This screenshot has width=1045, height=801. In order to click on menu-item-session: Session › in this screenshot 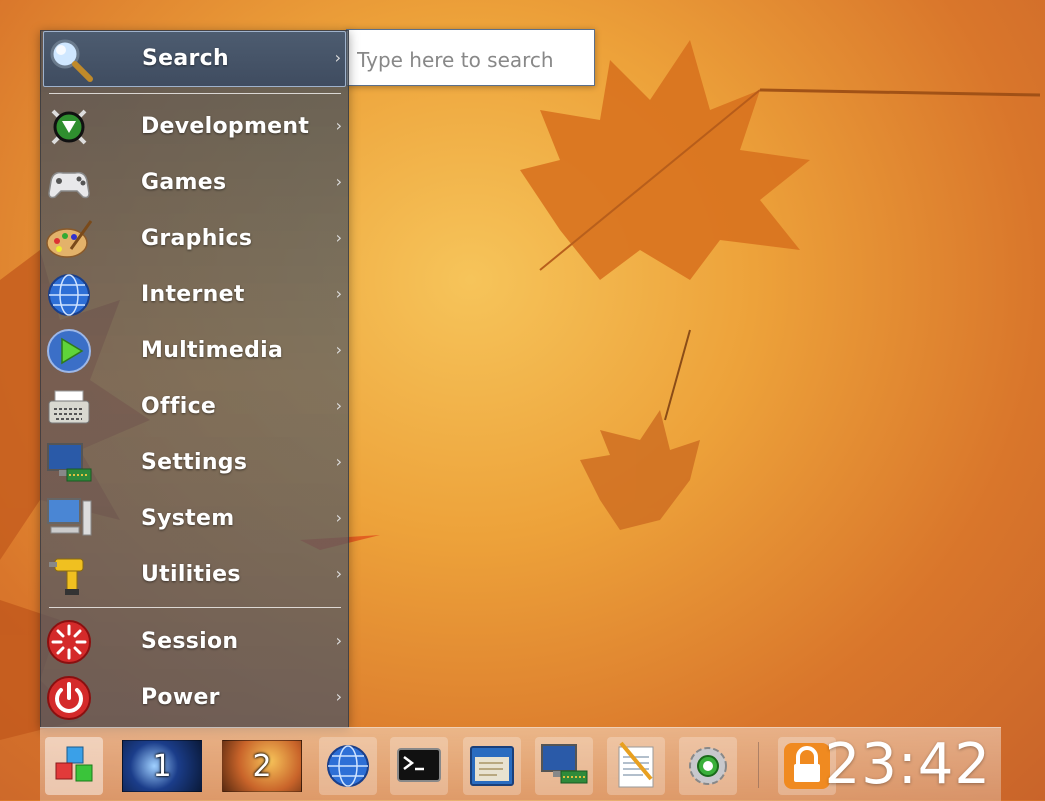, I will do `click(194, 642)`.